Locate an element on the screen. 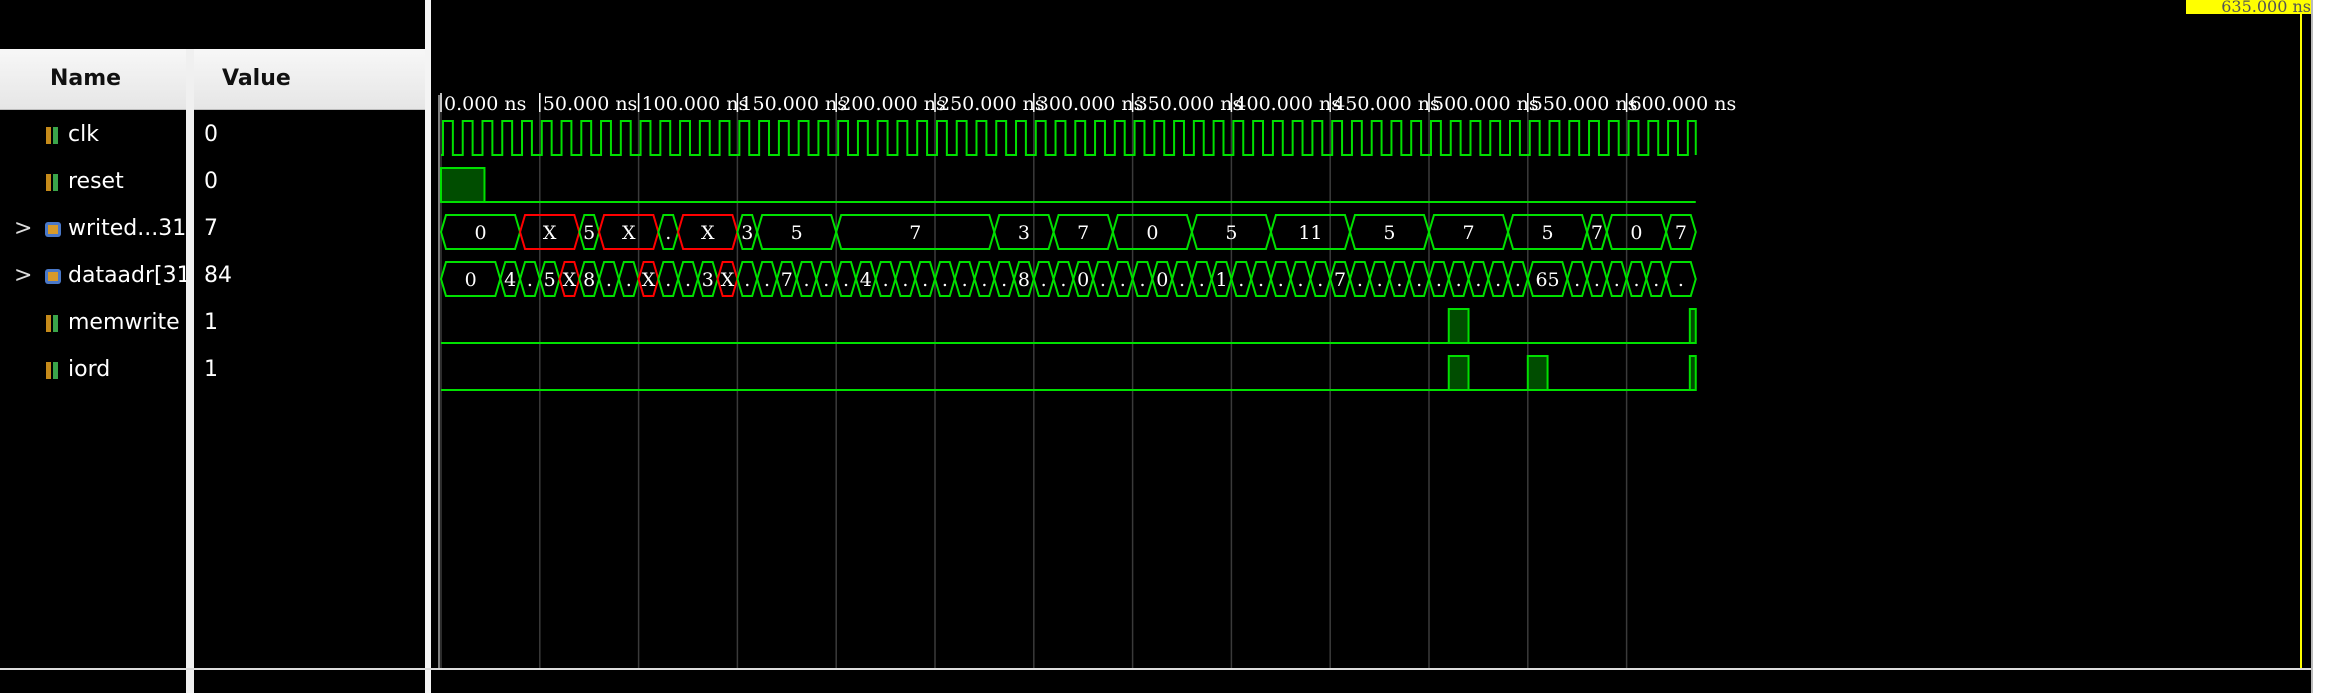  name-column-header: Name is located at coordinates (85, 79).